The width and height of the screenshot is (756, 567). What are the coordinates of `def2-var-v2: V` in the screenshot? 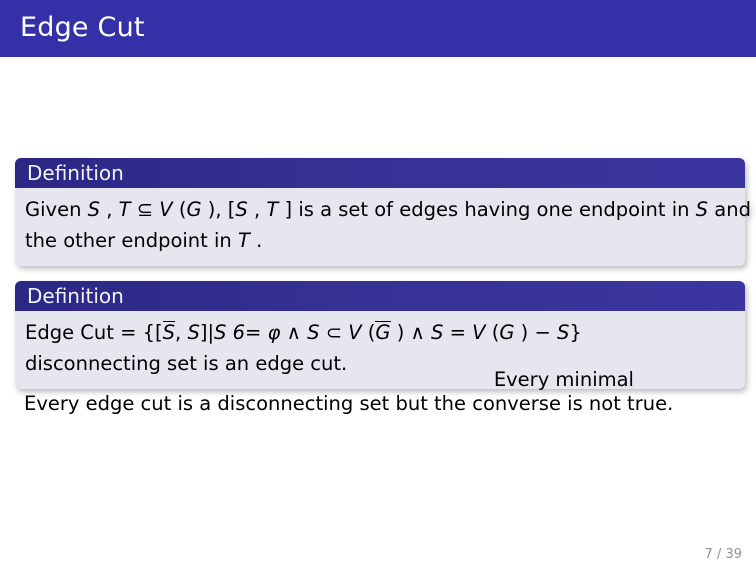 It's located at (479, 332).